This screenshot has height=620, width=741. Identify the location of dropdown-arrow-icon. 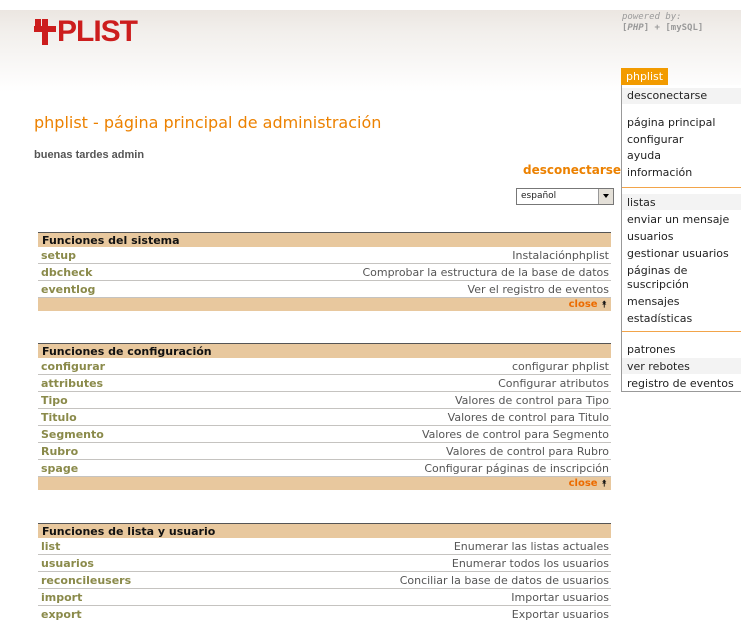
(605, 196).